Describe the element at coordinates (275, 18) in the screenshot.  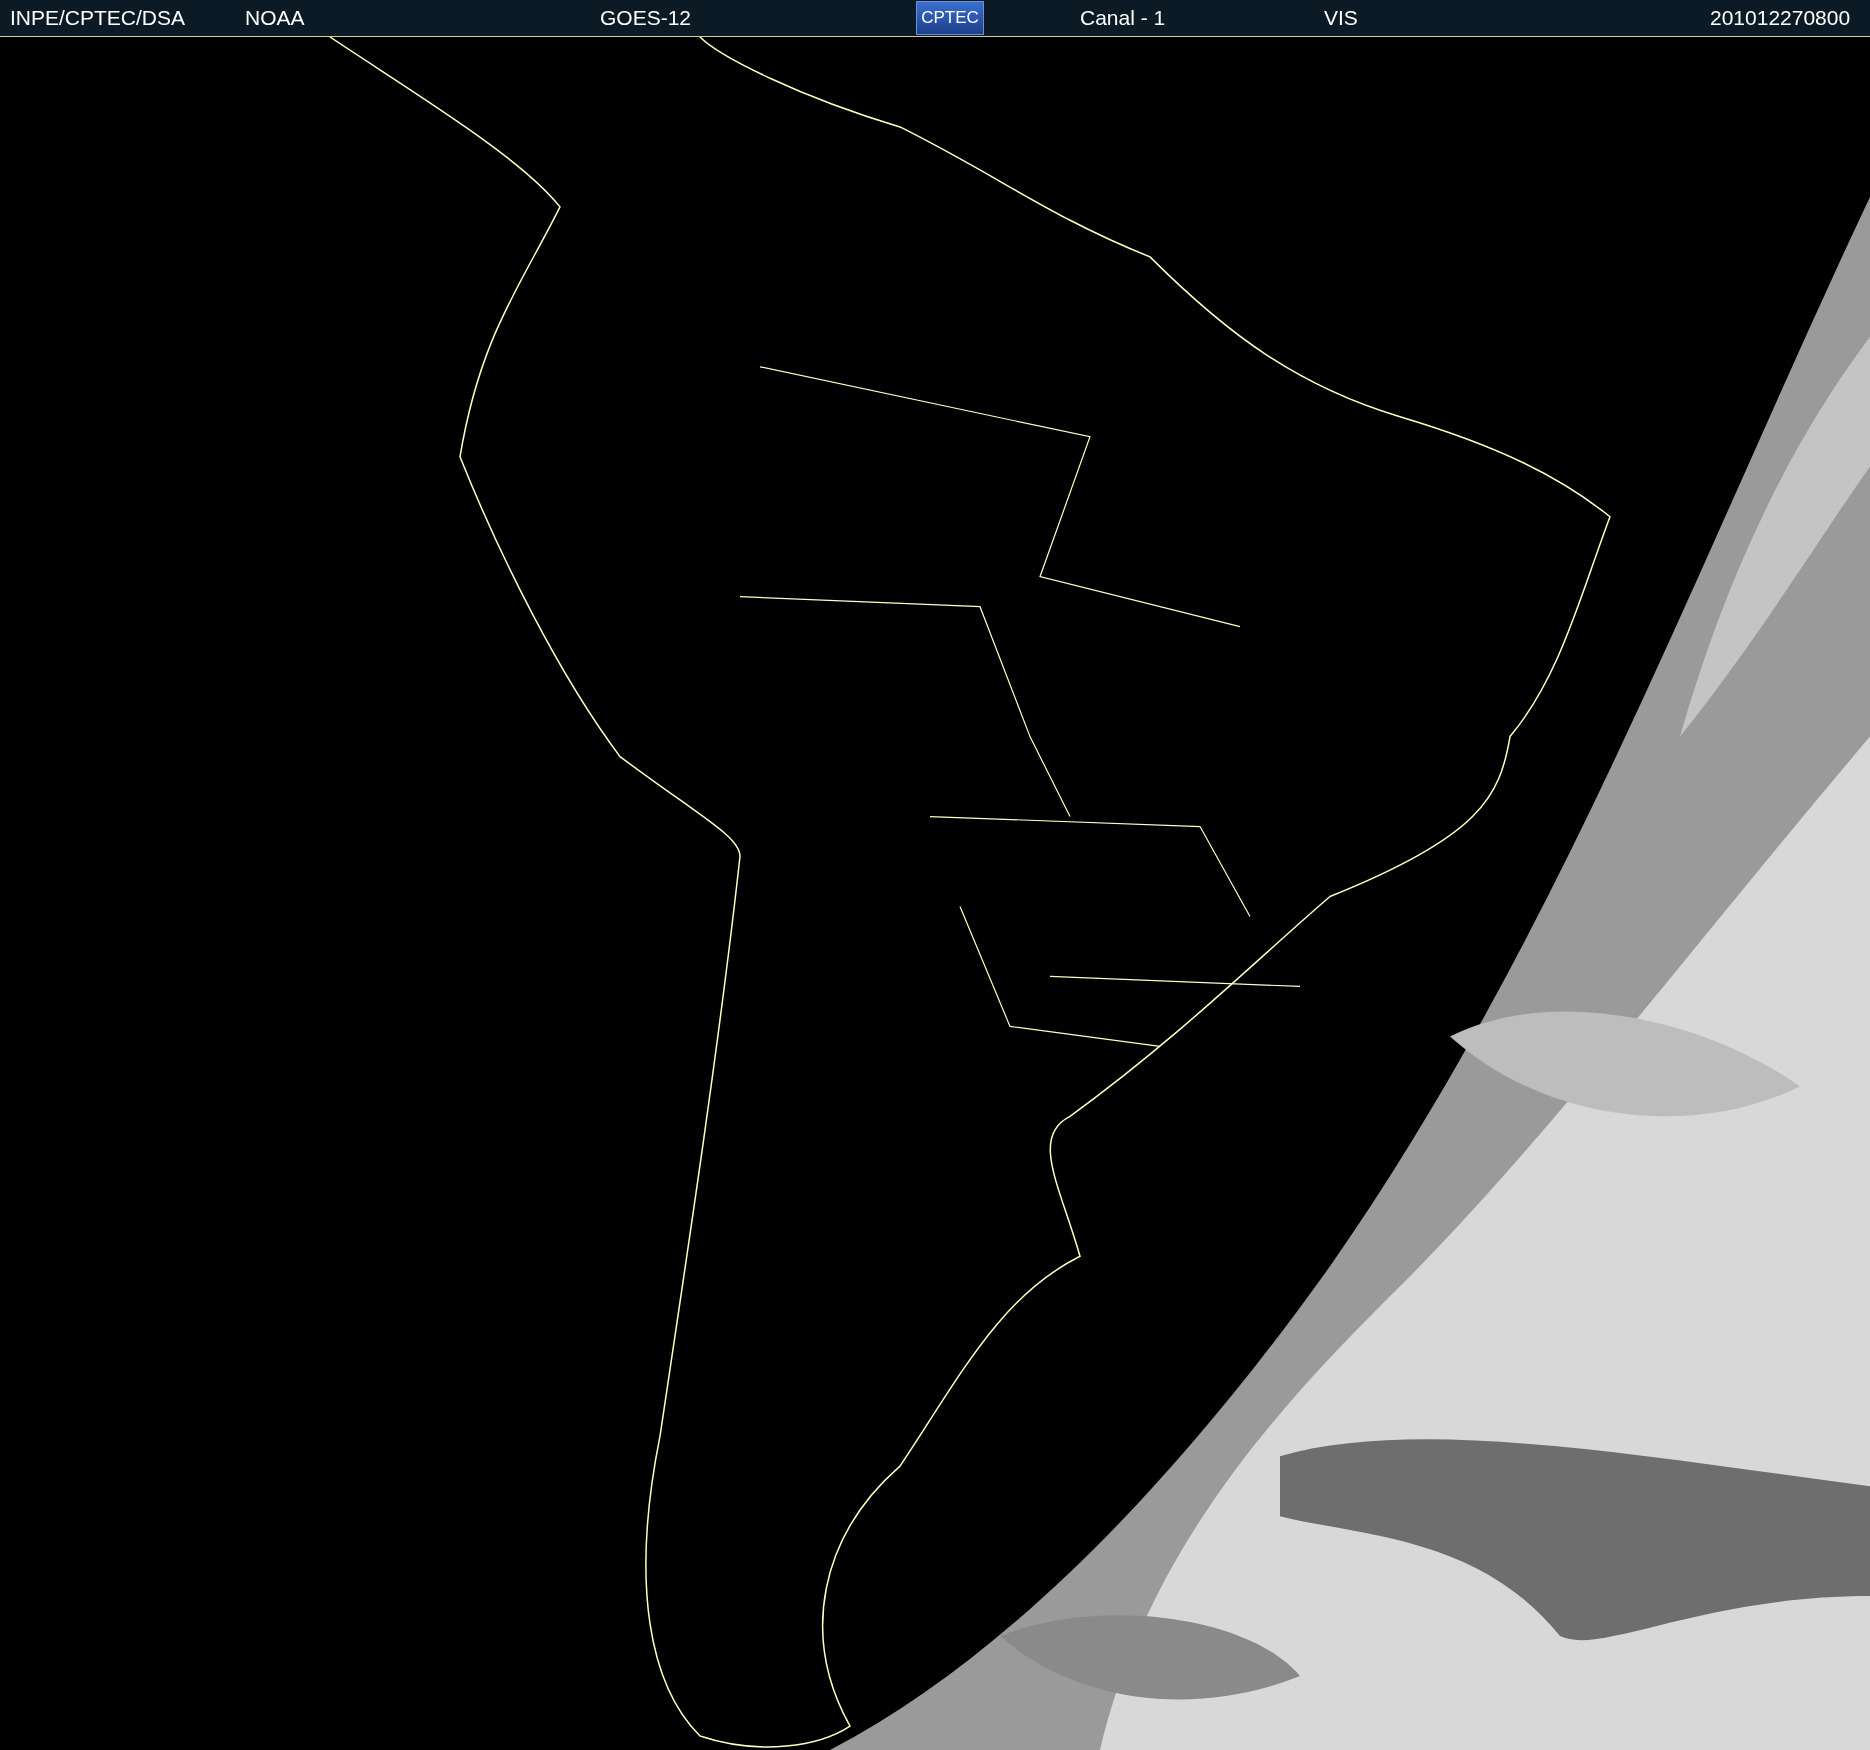
I see `agency-label: NOAA` at that location.